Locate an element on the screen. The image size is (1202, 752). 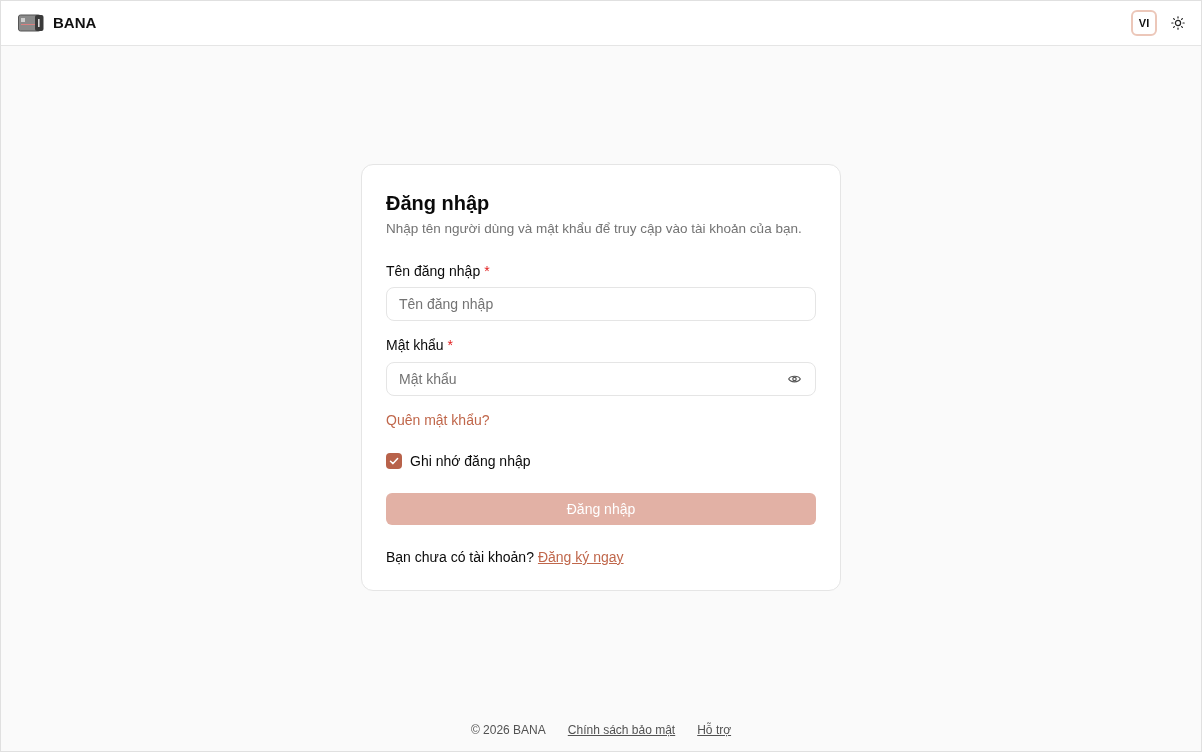
password-field: Mật khẩu is located at coordinates (601, 379).